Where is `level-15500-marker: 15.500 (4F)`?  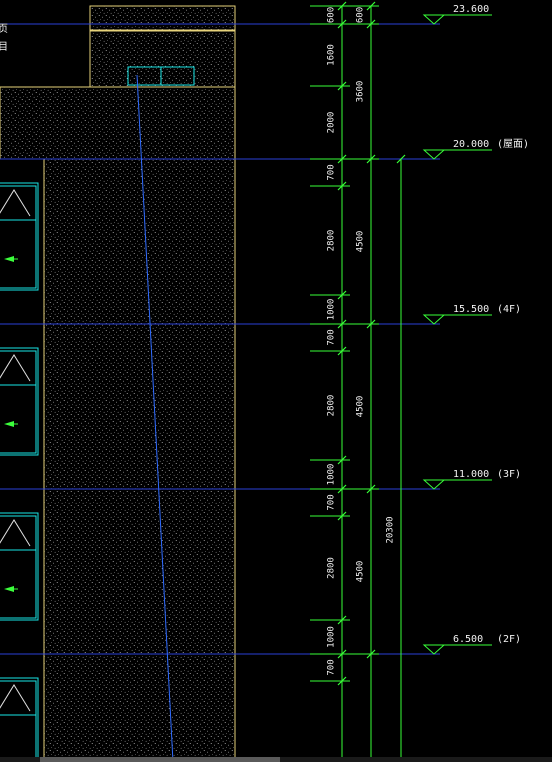
level-15500-marker: 15.500 (4F) is located at coordinates (471, 314).